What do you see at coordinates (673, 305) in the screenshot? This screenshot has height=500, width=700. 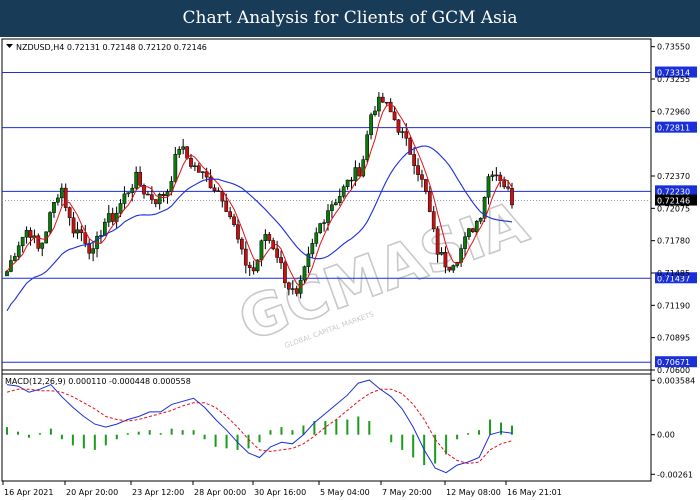 I see `price-tick-label: 0.71190` at bounding box center [673, 305].